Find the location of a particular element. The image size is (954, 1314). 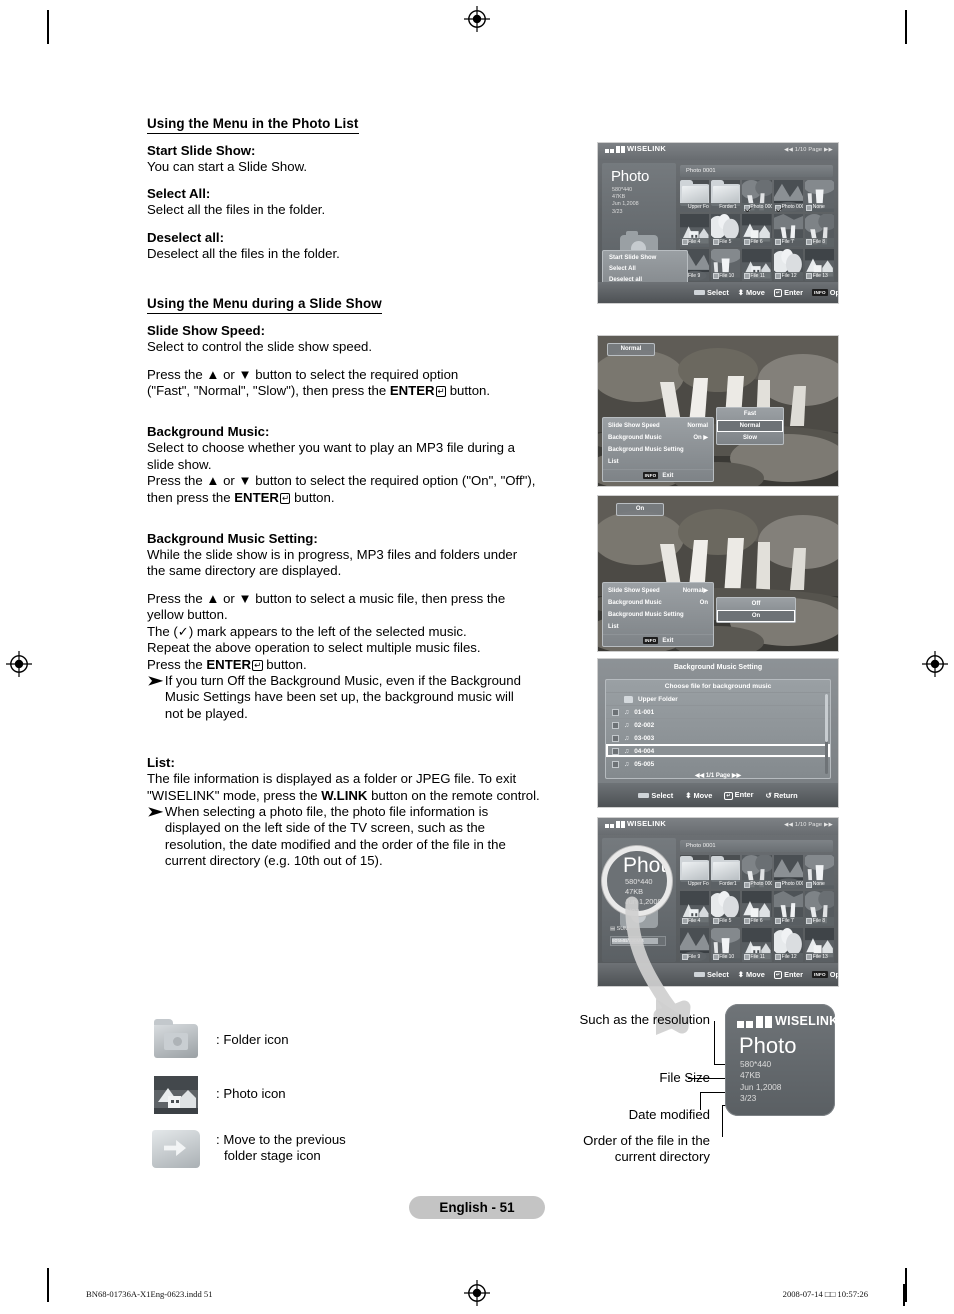

thumbnail-item: File 4 is located at coordinates (695, 230).